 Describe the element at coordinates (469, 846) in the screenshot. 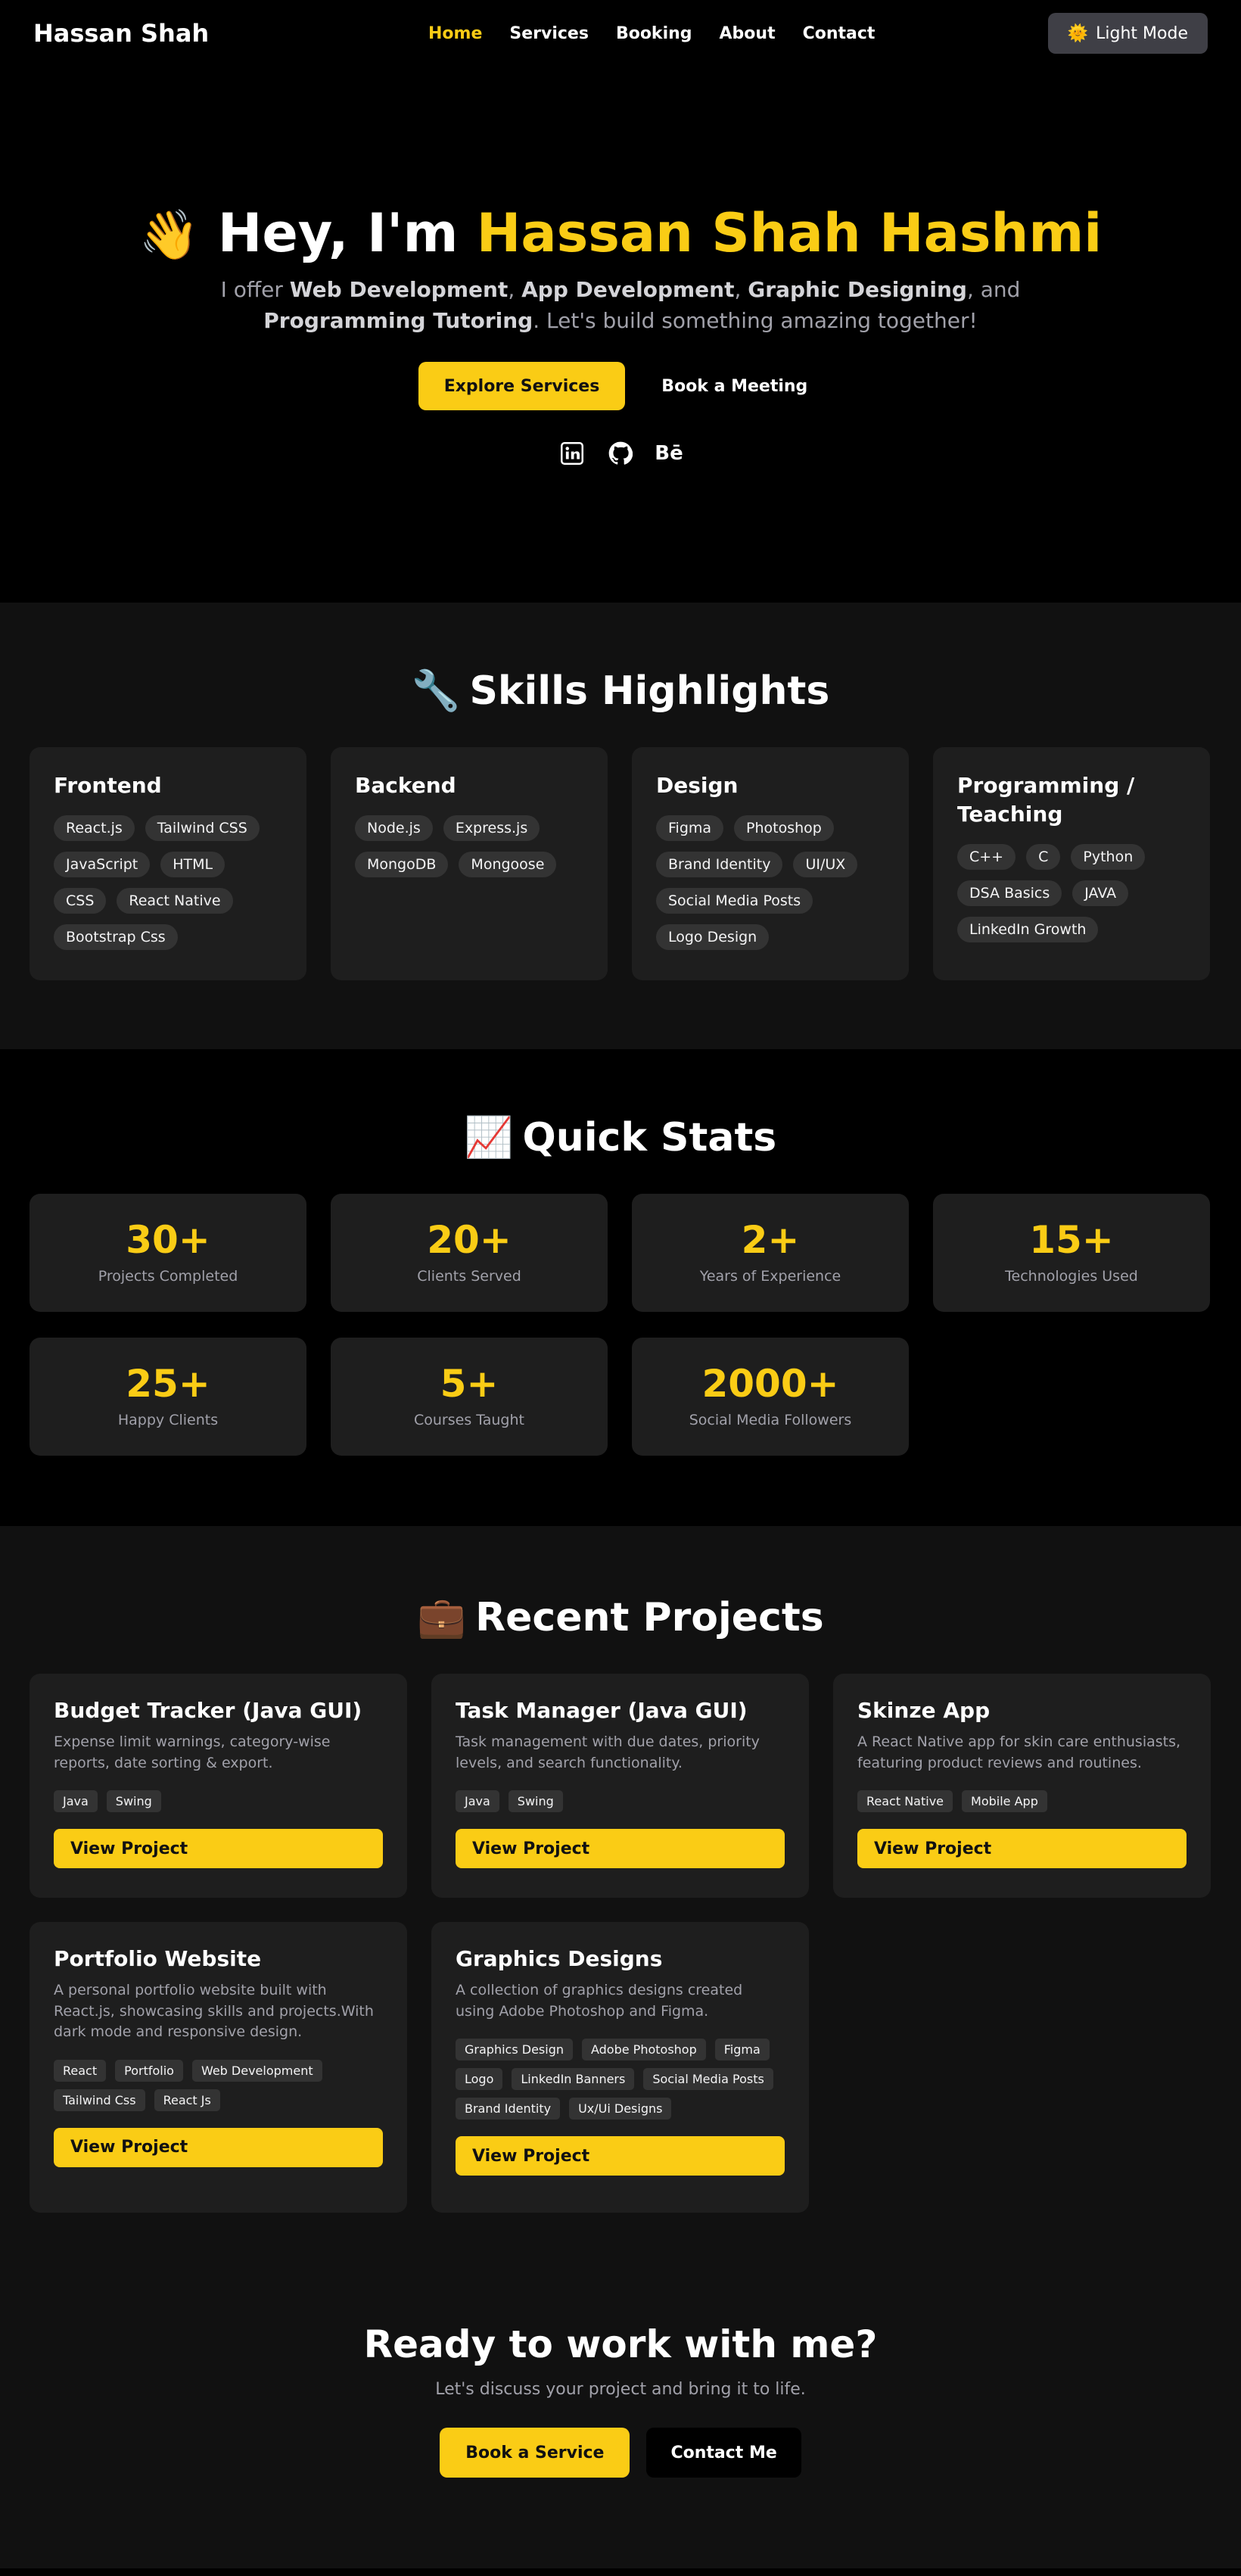

I see `skill-tags: Node.js Express.js MongoDB Mongoose` at that location.